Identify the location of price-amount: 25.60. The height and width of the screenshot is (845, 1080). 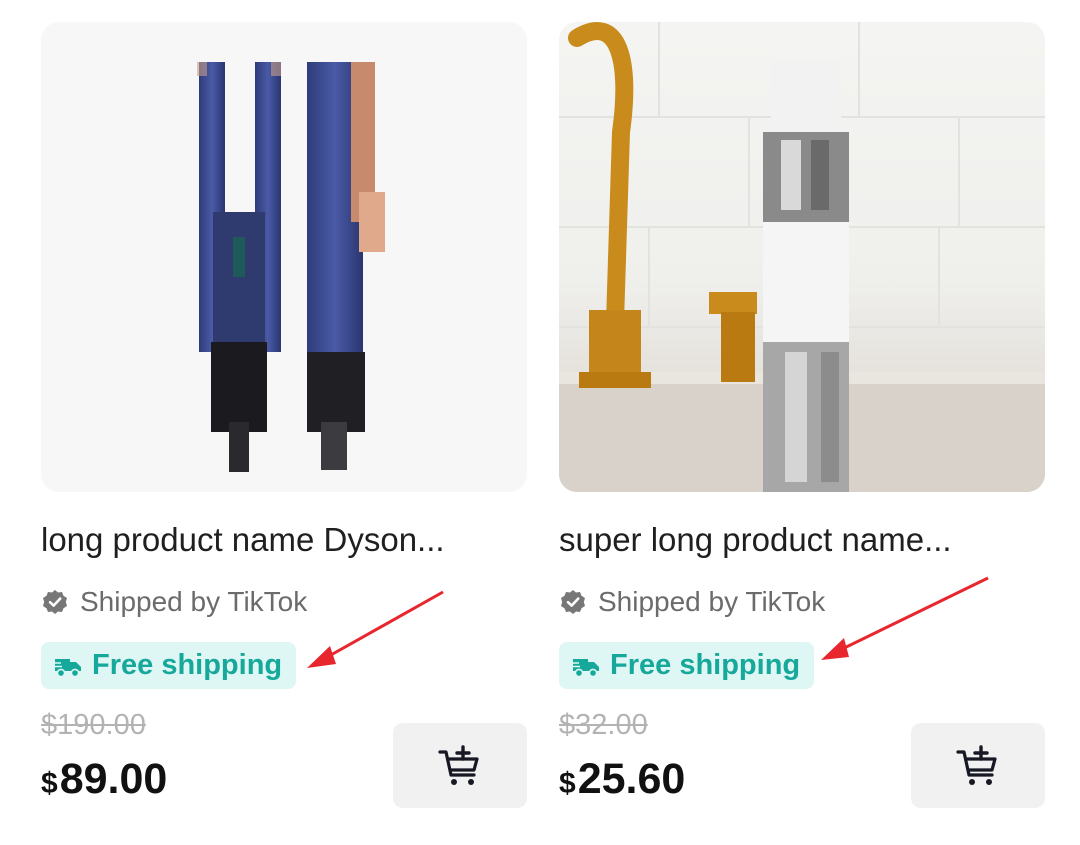
(631, 779).